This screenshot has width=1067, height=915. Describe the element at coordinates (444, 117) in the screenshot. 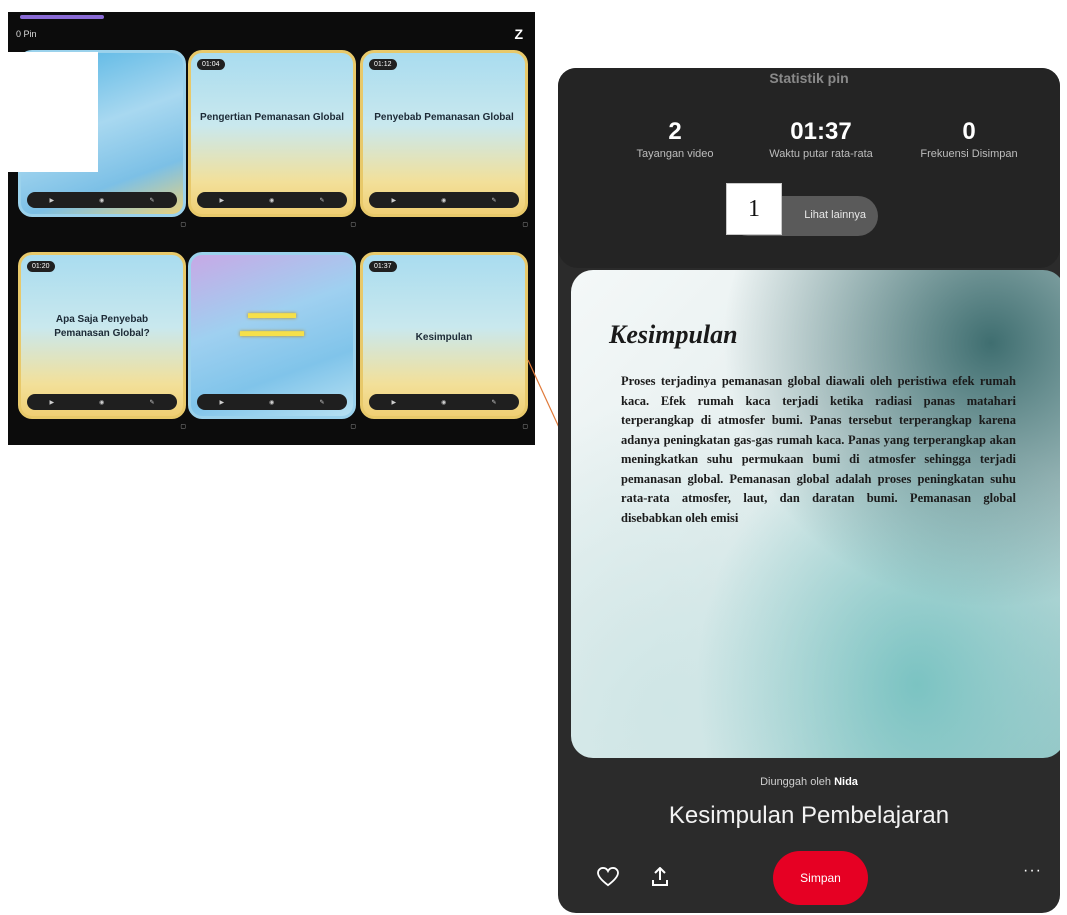

I see `pin-title: Penyebab Pemanasan Global` at that location.